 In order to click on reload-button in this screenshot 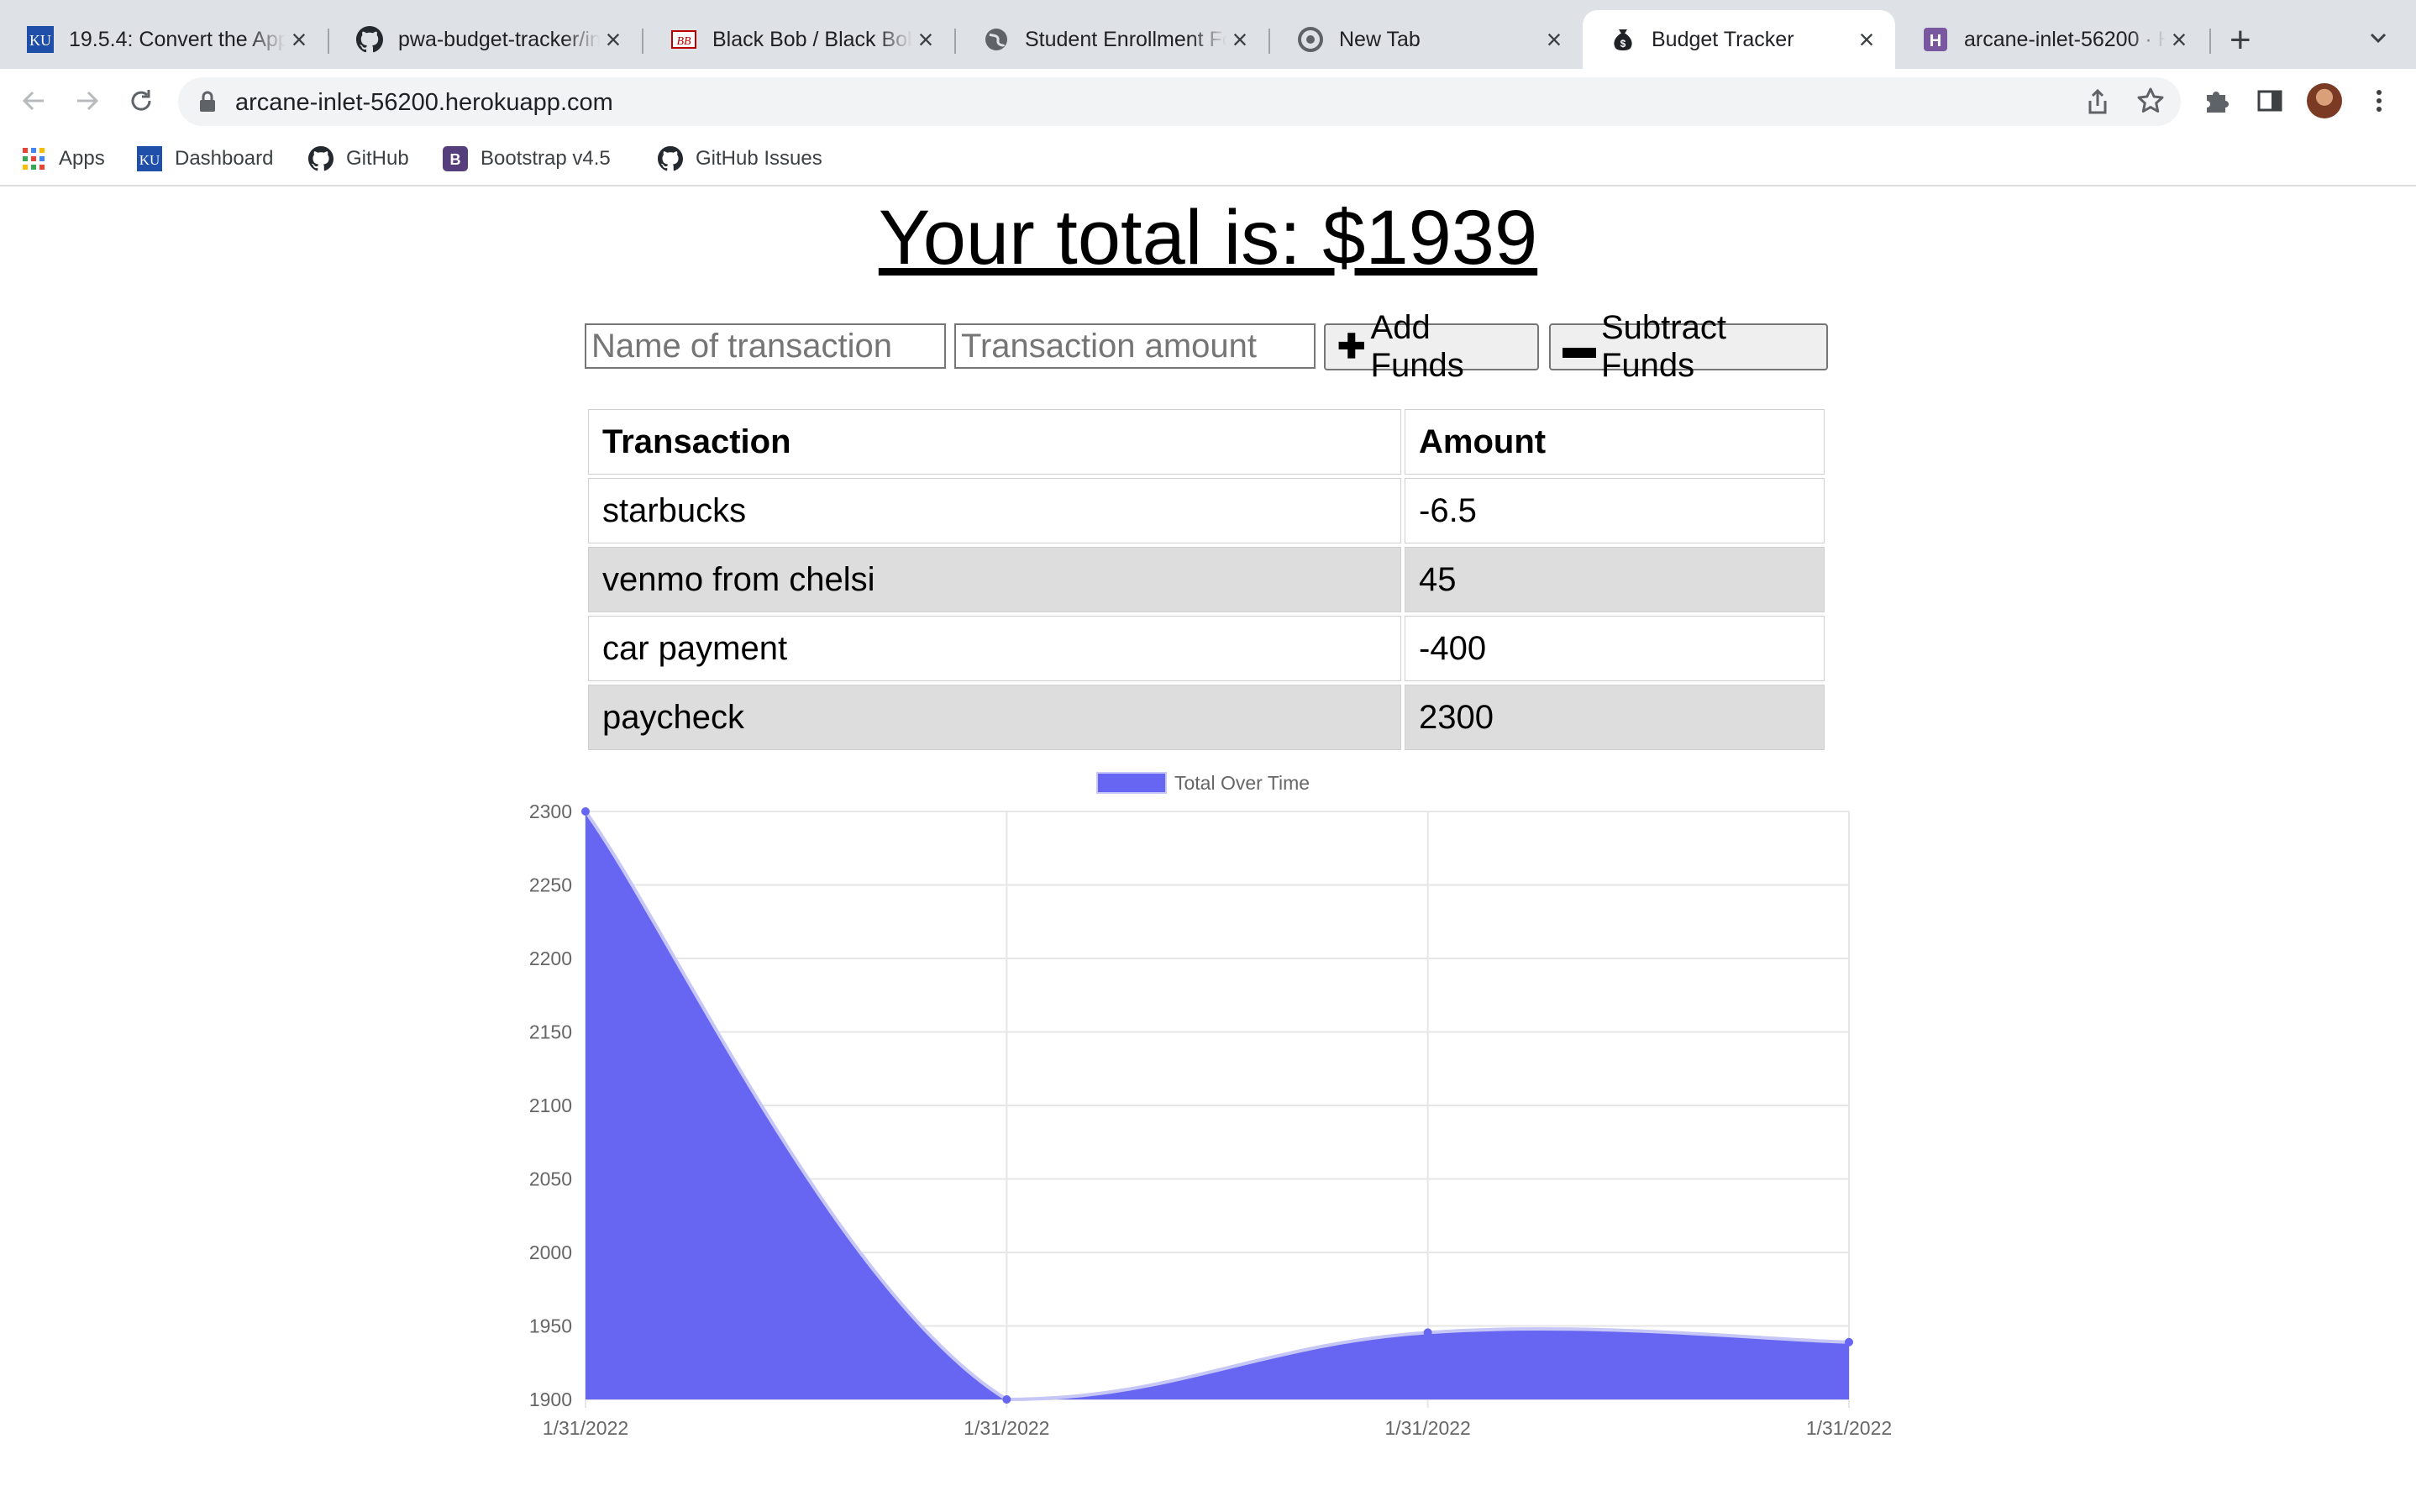, I will do `click(141, 101)`.